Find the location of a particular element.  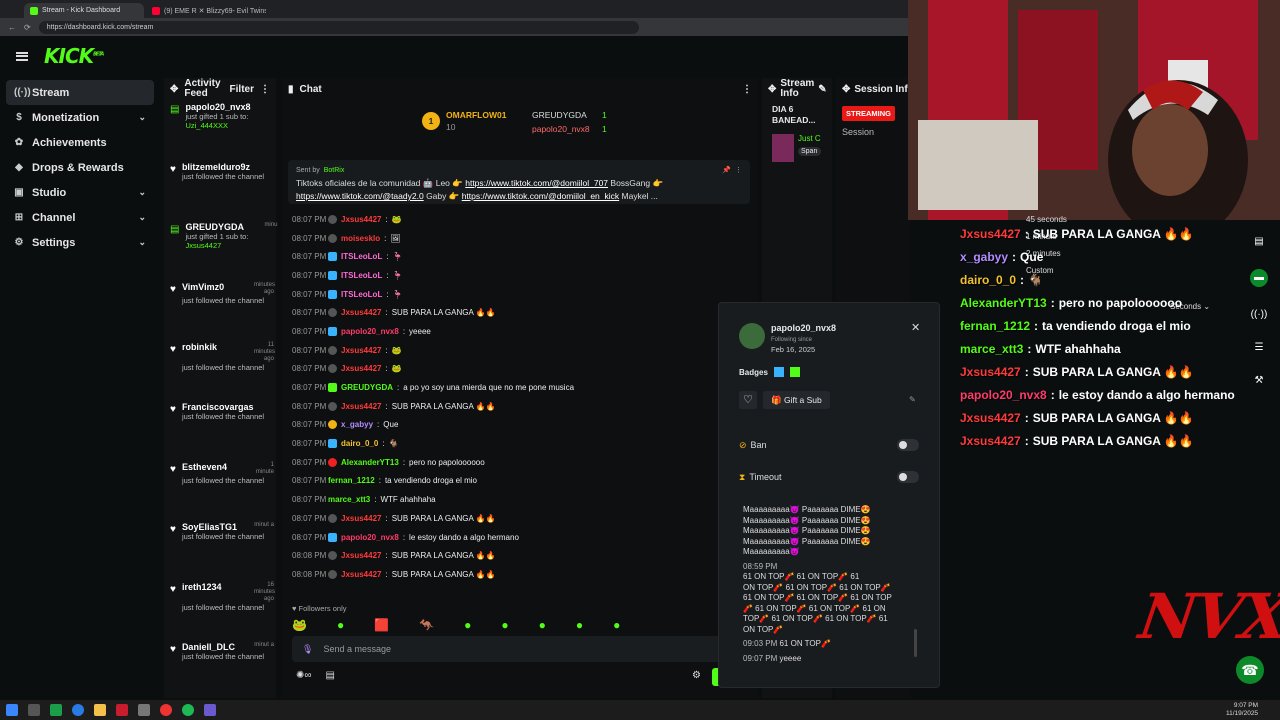

chat-settings-icon: ⚙ is located at coordinates (696, 675).